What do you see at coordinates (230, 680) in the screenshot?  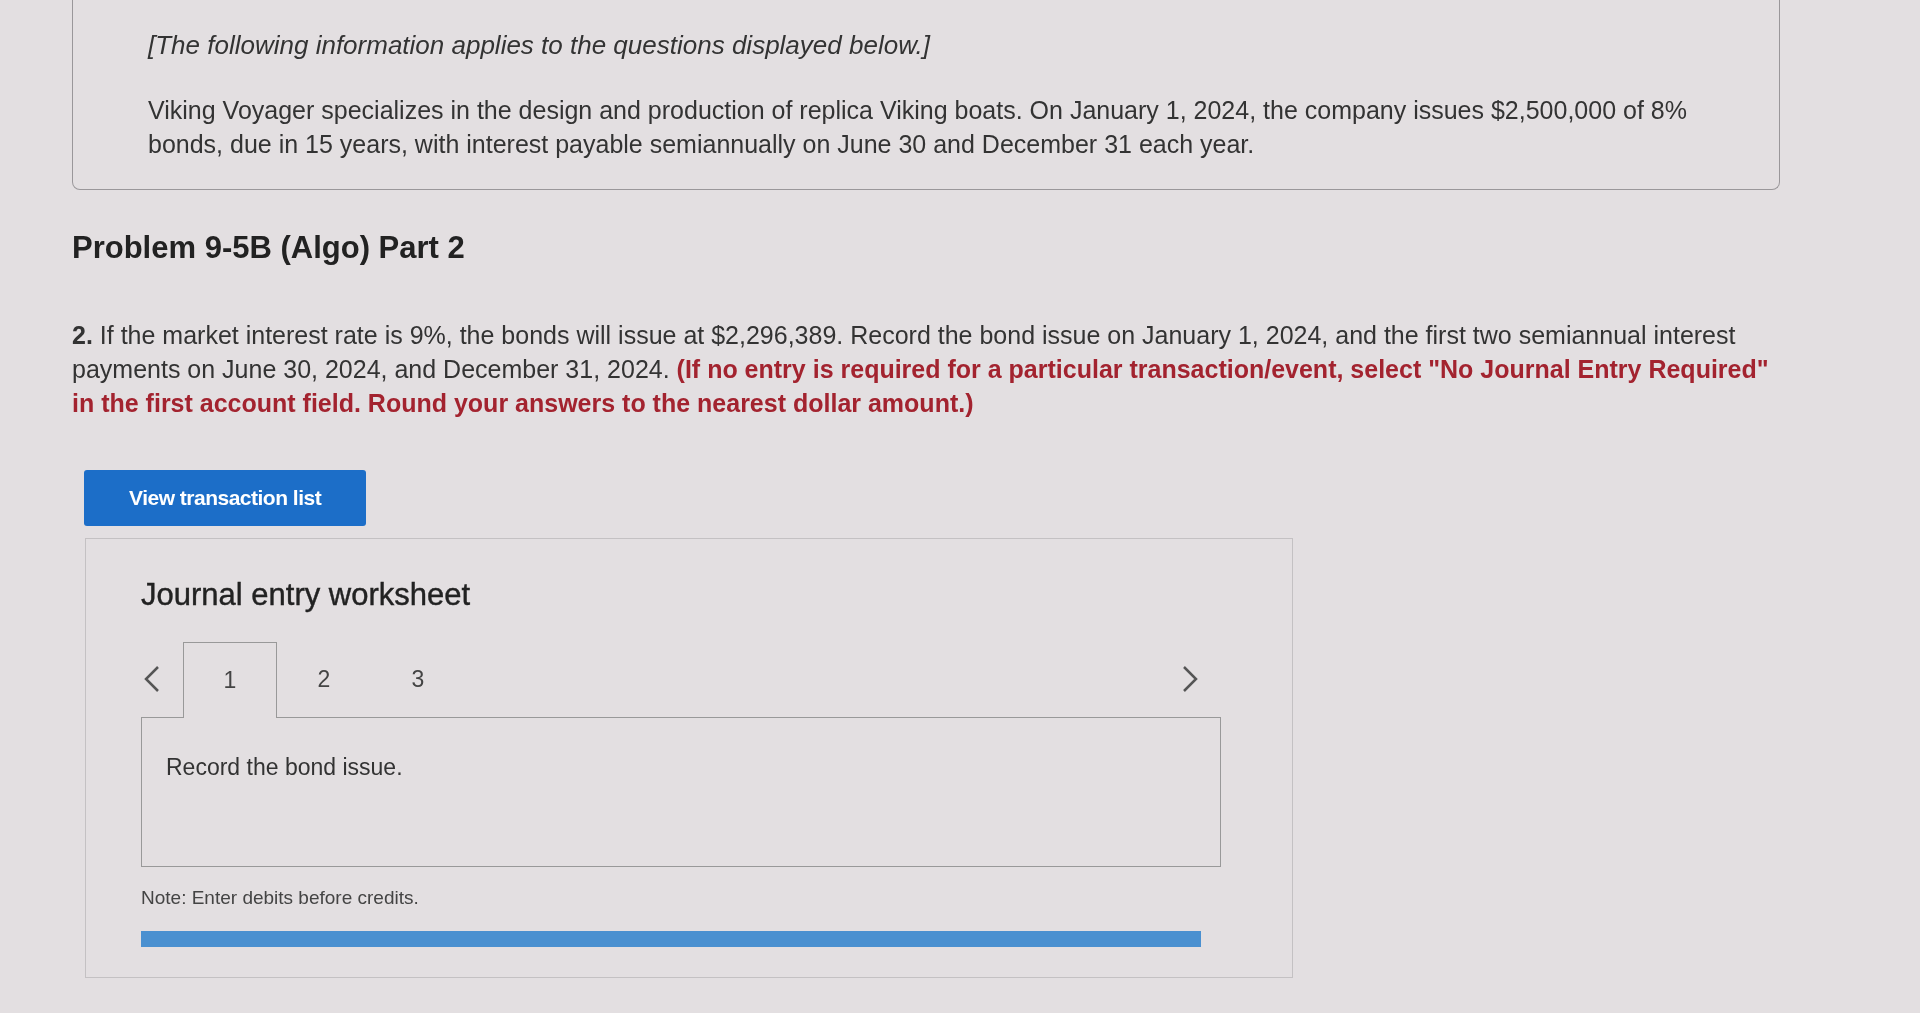 I see `worksheet-tab: 1` at bounding box center [230, 680].